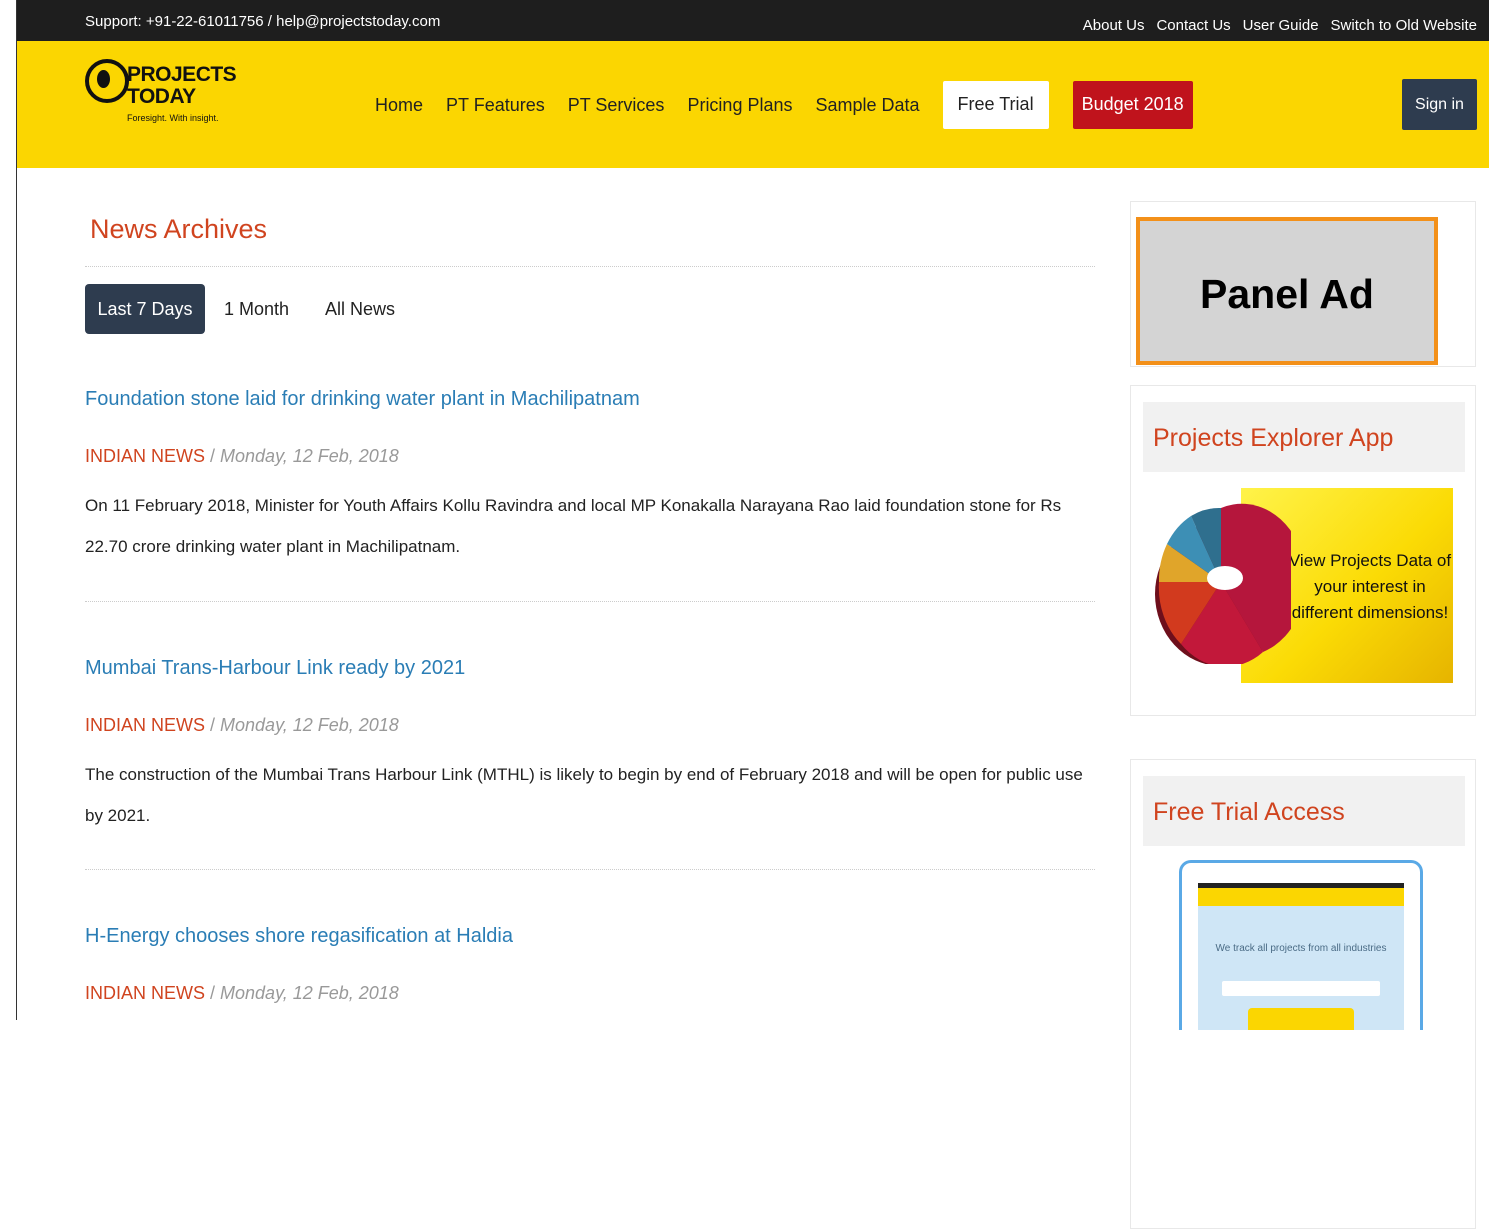 The width and height of the screenshot is (1489, 1229). I want to click on user-guide-link: User Guide, so click(1281, 25).